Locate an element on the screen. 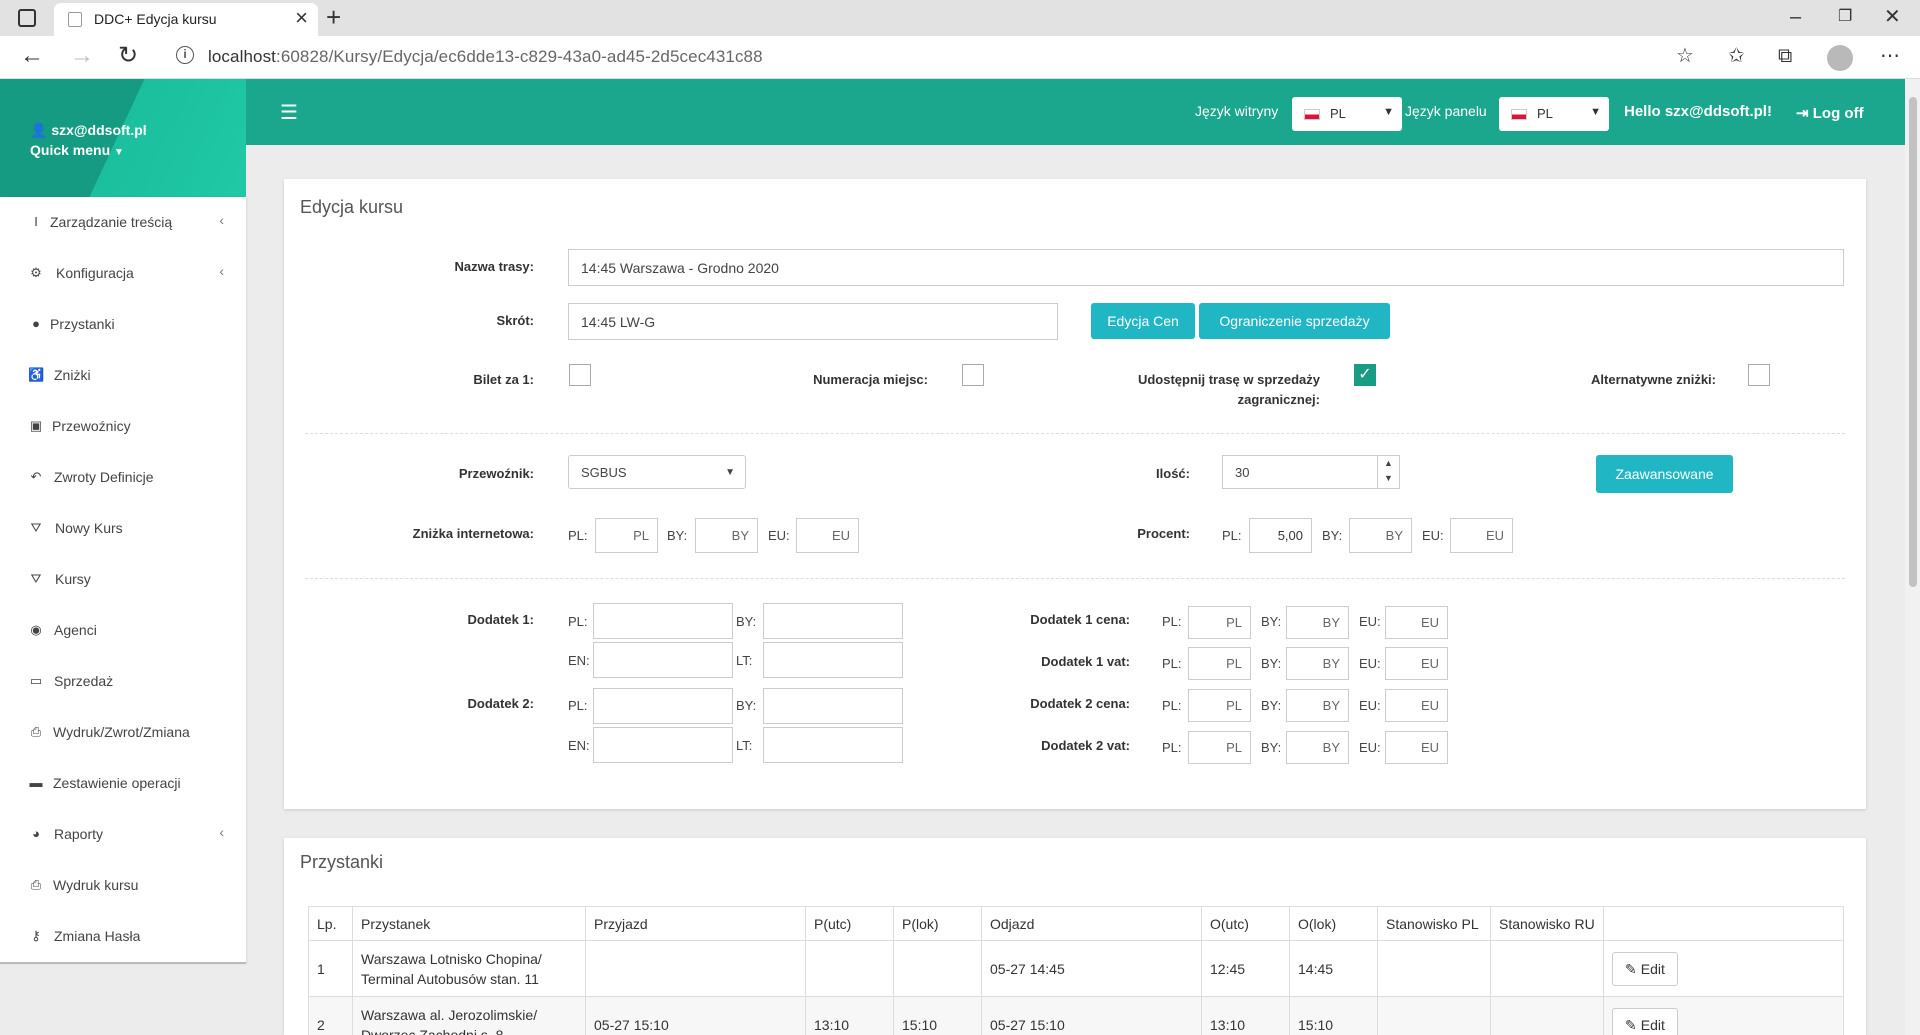  sidebar-item-zmiana-hasla: ⚷ Zmiana Hasła is located at coordinates (123, 936).